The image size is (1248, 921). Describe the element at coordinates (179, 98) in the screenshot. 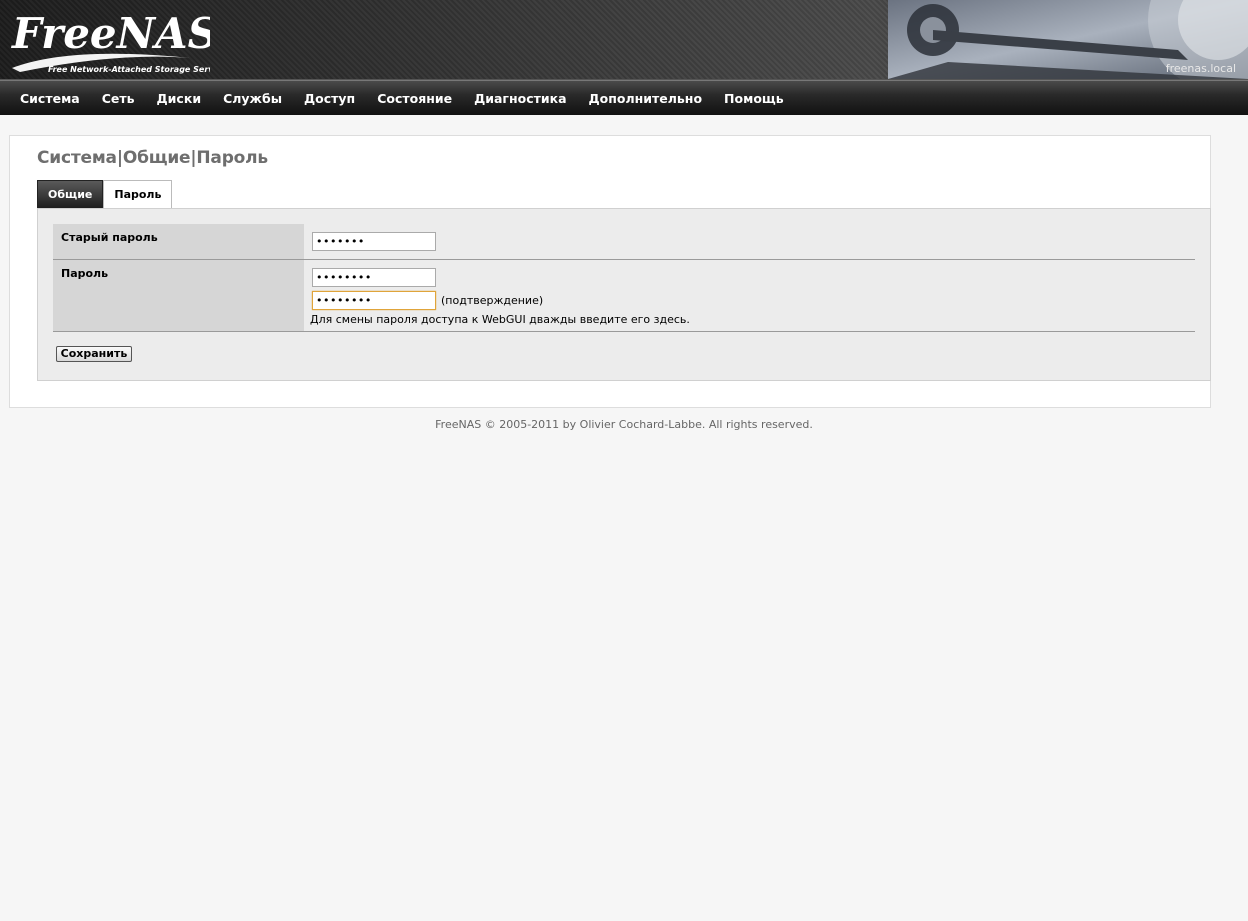

I see `nav-item-disks: Диски` at that location.